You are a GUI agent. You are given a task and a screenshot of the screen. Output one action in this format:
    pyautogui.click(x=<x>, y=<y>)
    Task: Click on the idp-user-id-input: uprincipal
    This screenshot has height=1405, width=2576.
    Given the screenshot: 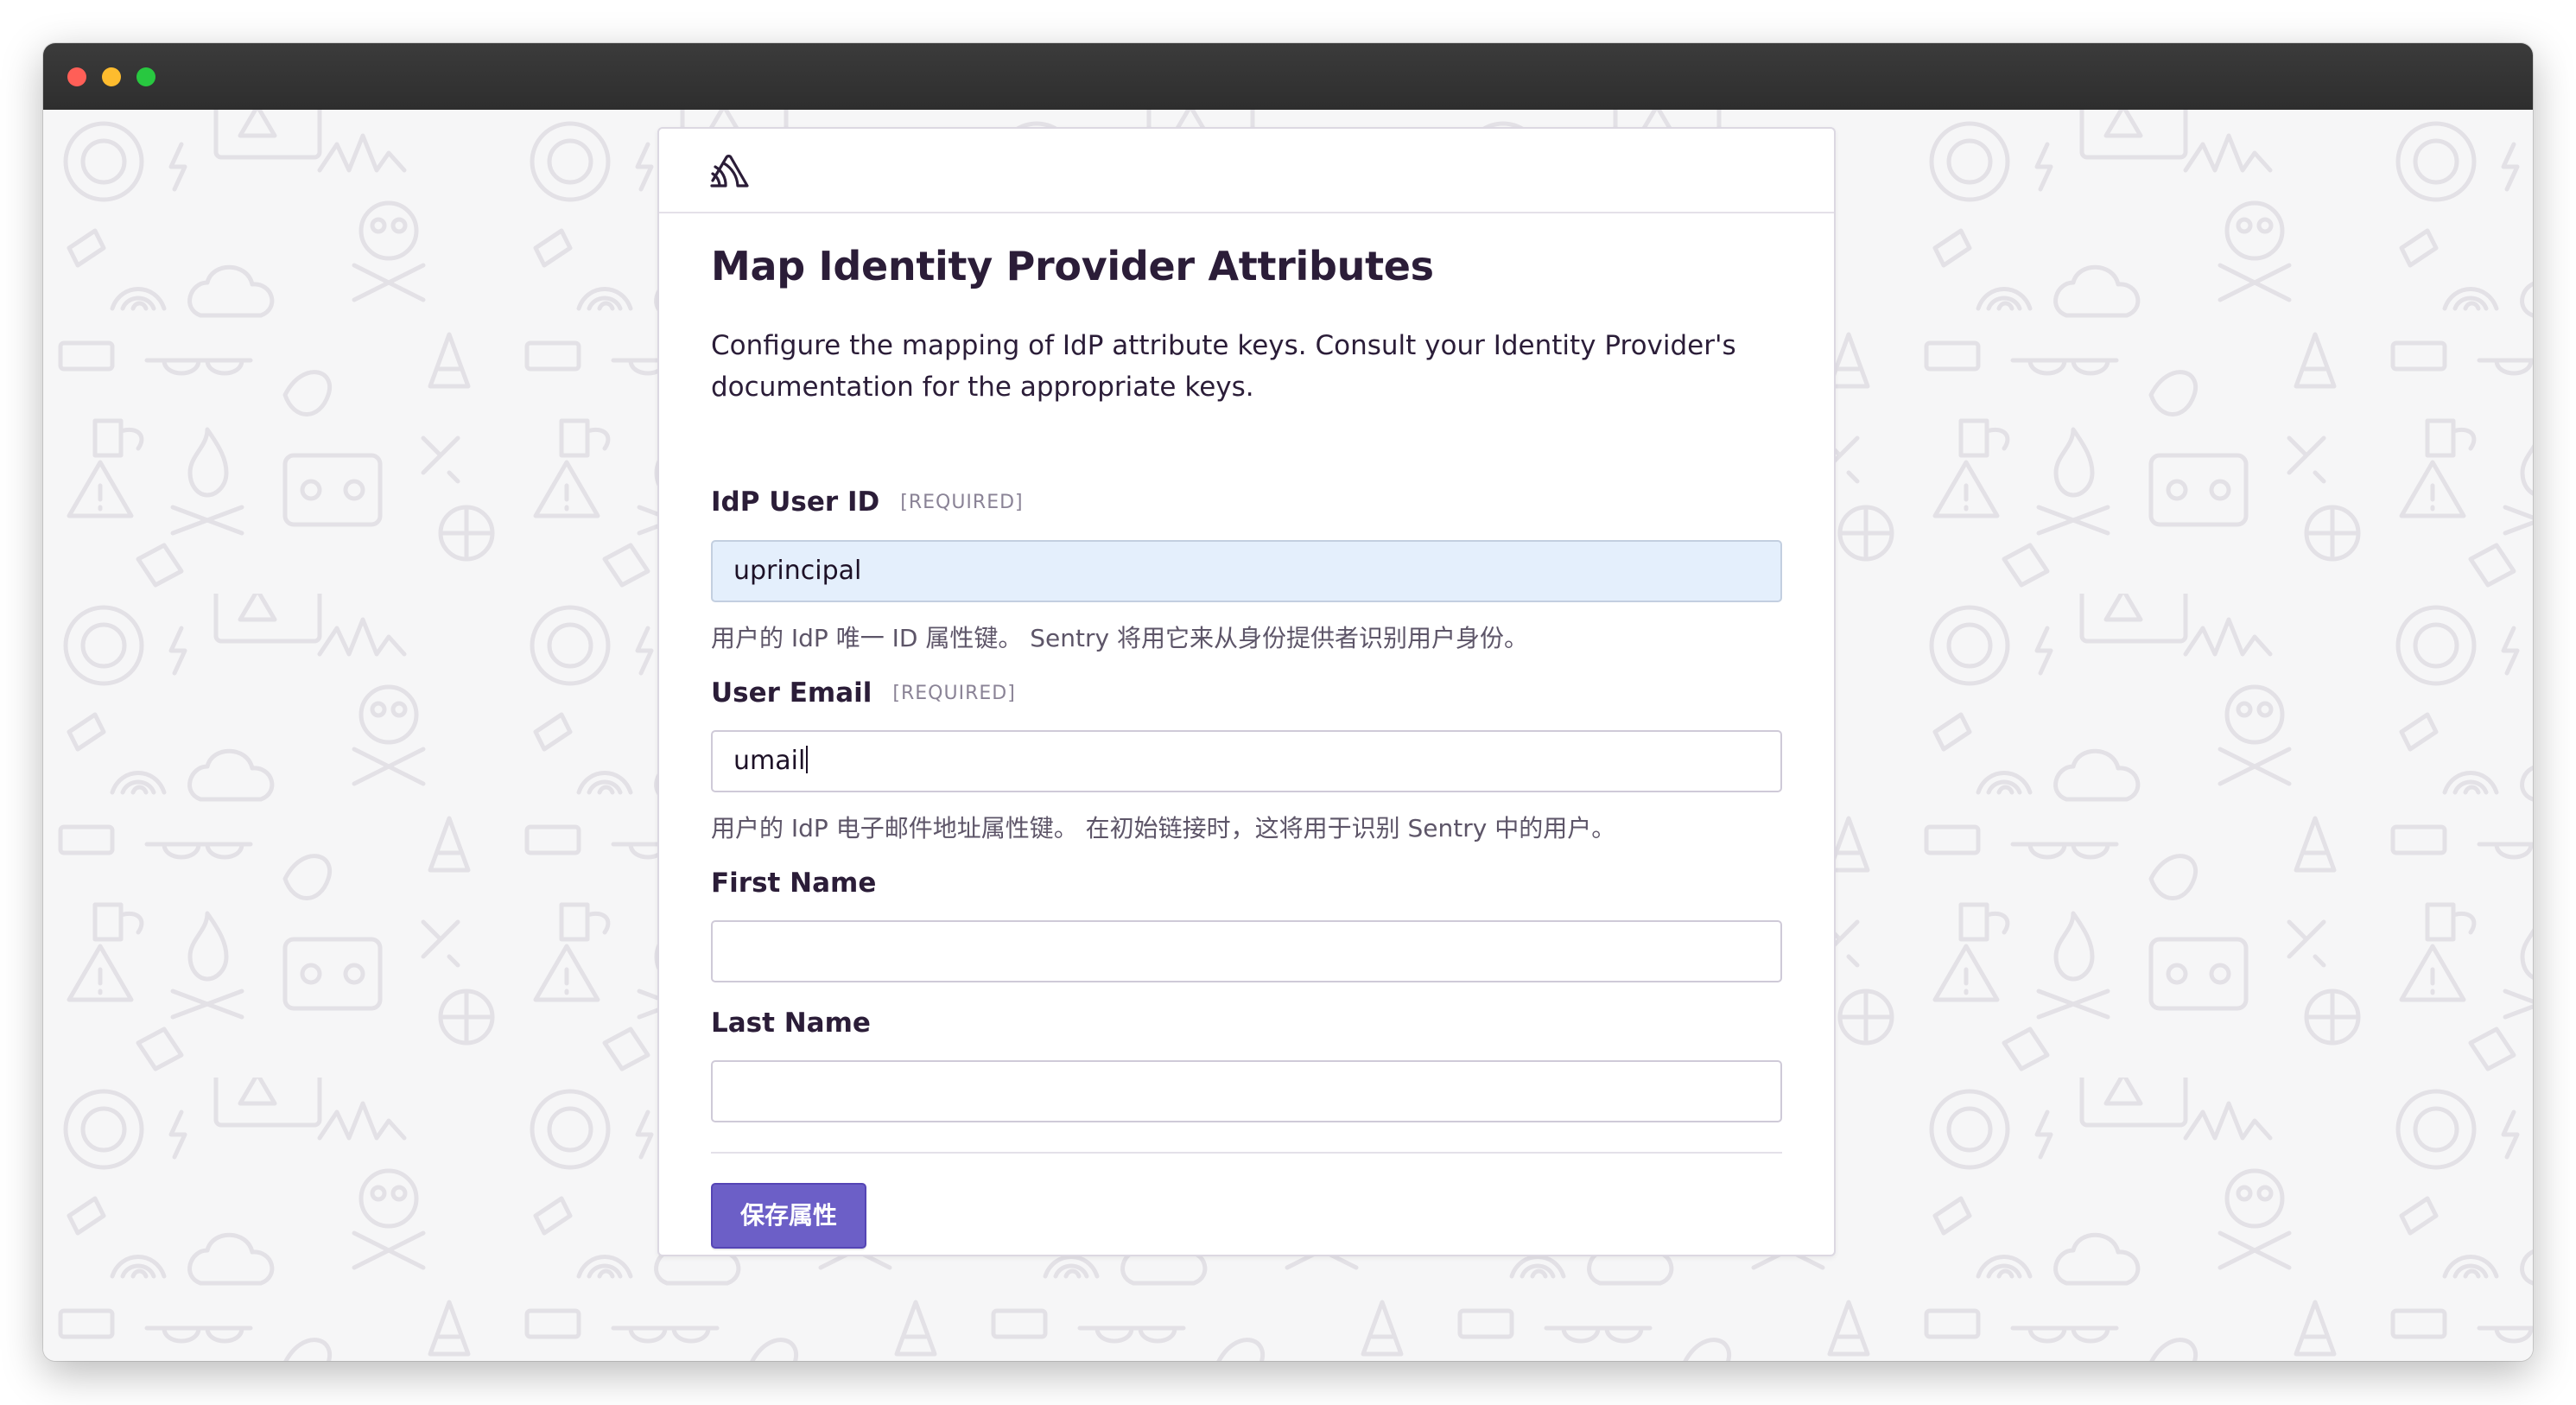 What is the action you would take?
    pyautogui.click(x=1246, y=571)
    